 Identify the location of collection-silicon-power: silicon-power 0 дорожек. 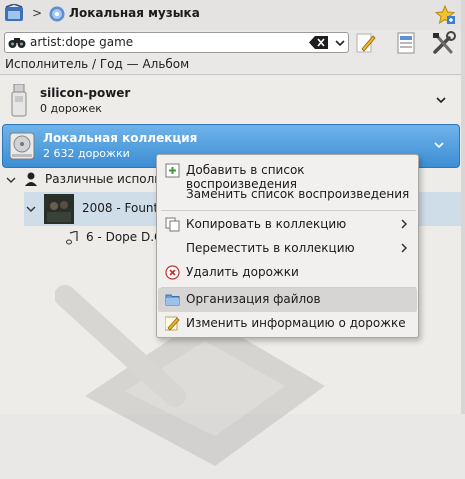
(230, 102).